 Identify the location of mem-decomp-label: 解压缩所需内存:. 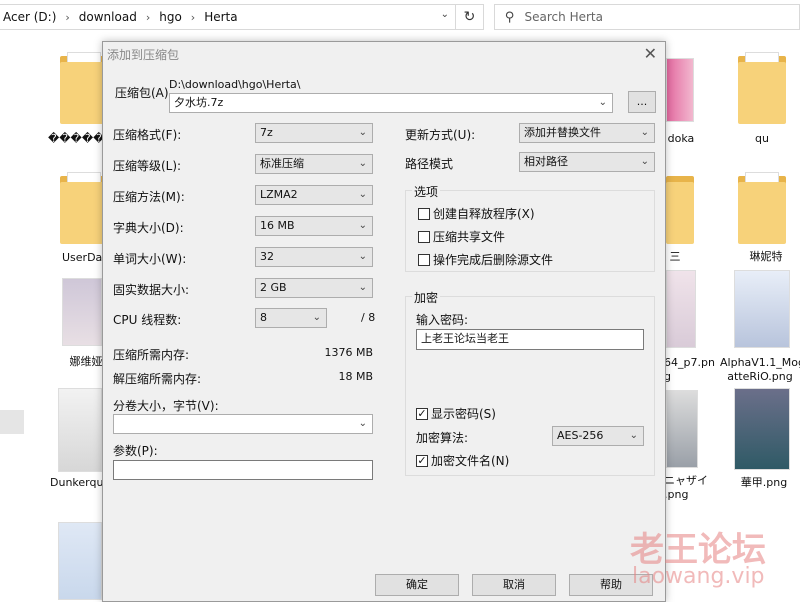
(157, 379).